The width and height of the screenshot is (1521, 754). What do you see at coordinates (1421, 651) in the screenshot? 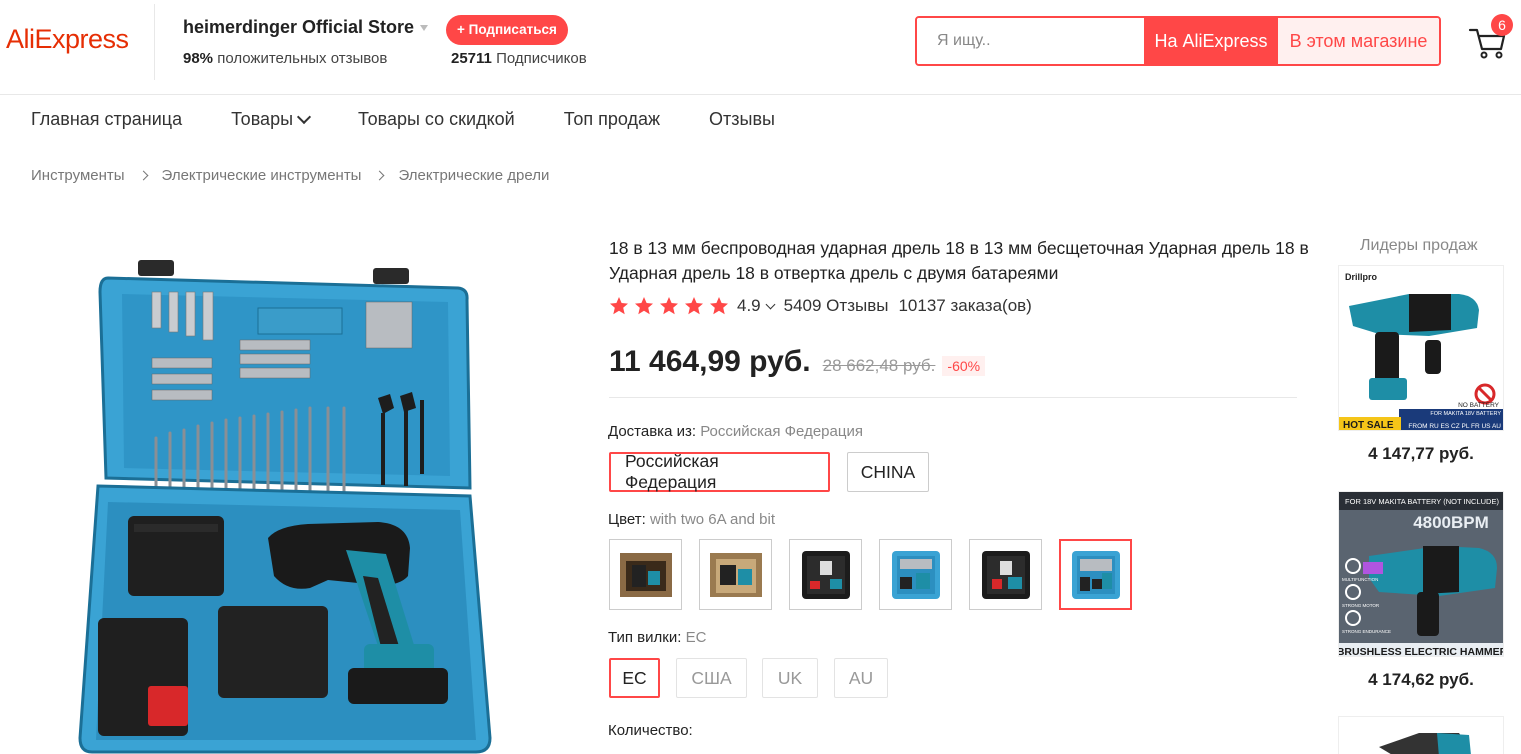
I see `promo-banner-text: BRUSHLESS ELECTRIC HAMMER` at bounding box center [1421, 651].